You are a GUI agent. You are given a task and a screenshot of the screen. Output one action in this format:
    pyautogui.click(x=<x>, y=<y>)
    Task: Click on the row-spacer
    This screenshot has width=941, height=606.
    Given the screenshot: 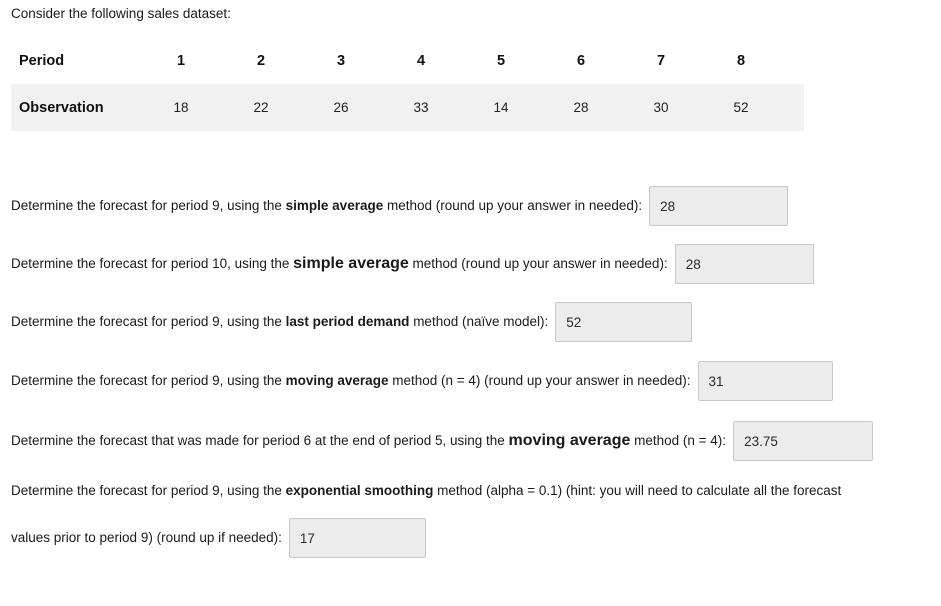 What is the action you would take?
    pyautogui.click(x=792, y=107)
    